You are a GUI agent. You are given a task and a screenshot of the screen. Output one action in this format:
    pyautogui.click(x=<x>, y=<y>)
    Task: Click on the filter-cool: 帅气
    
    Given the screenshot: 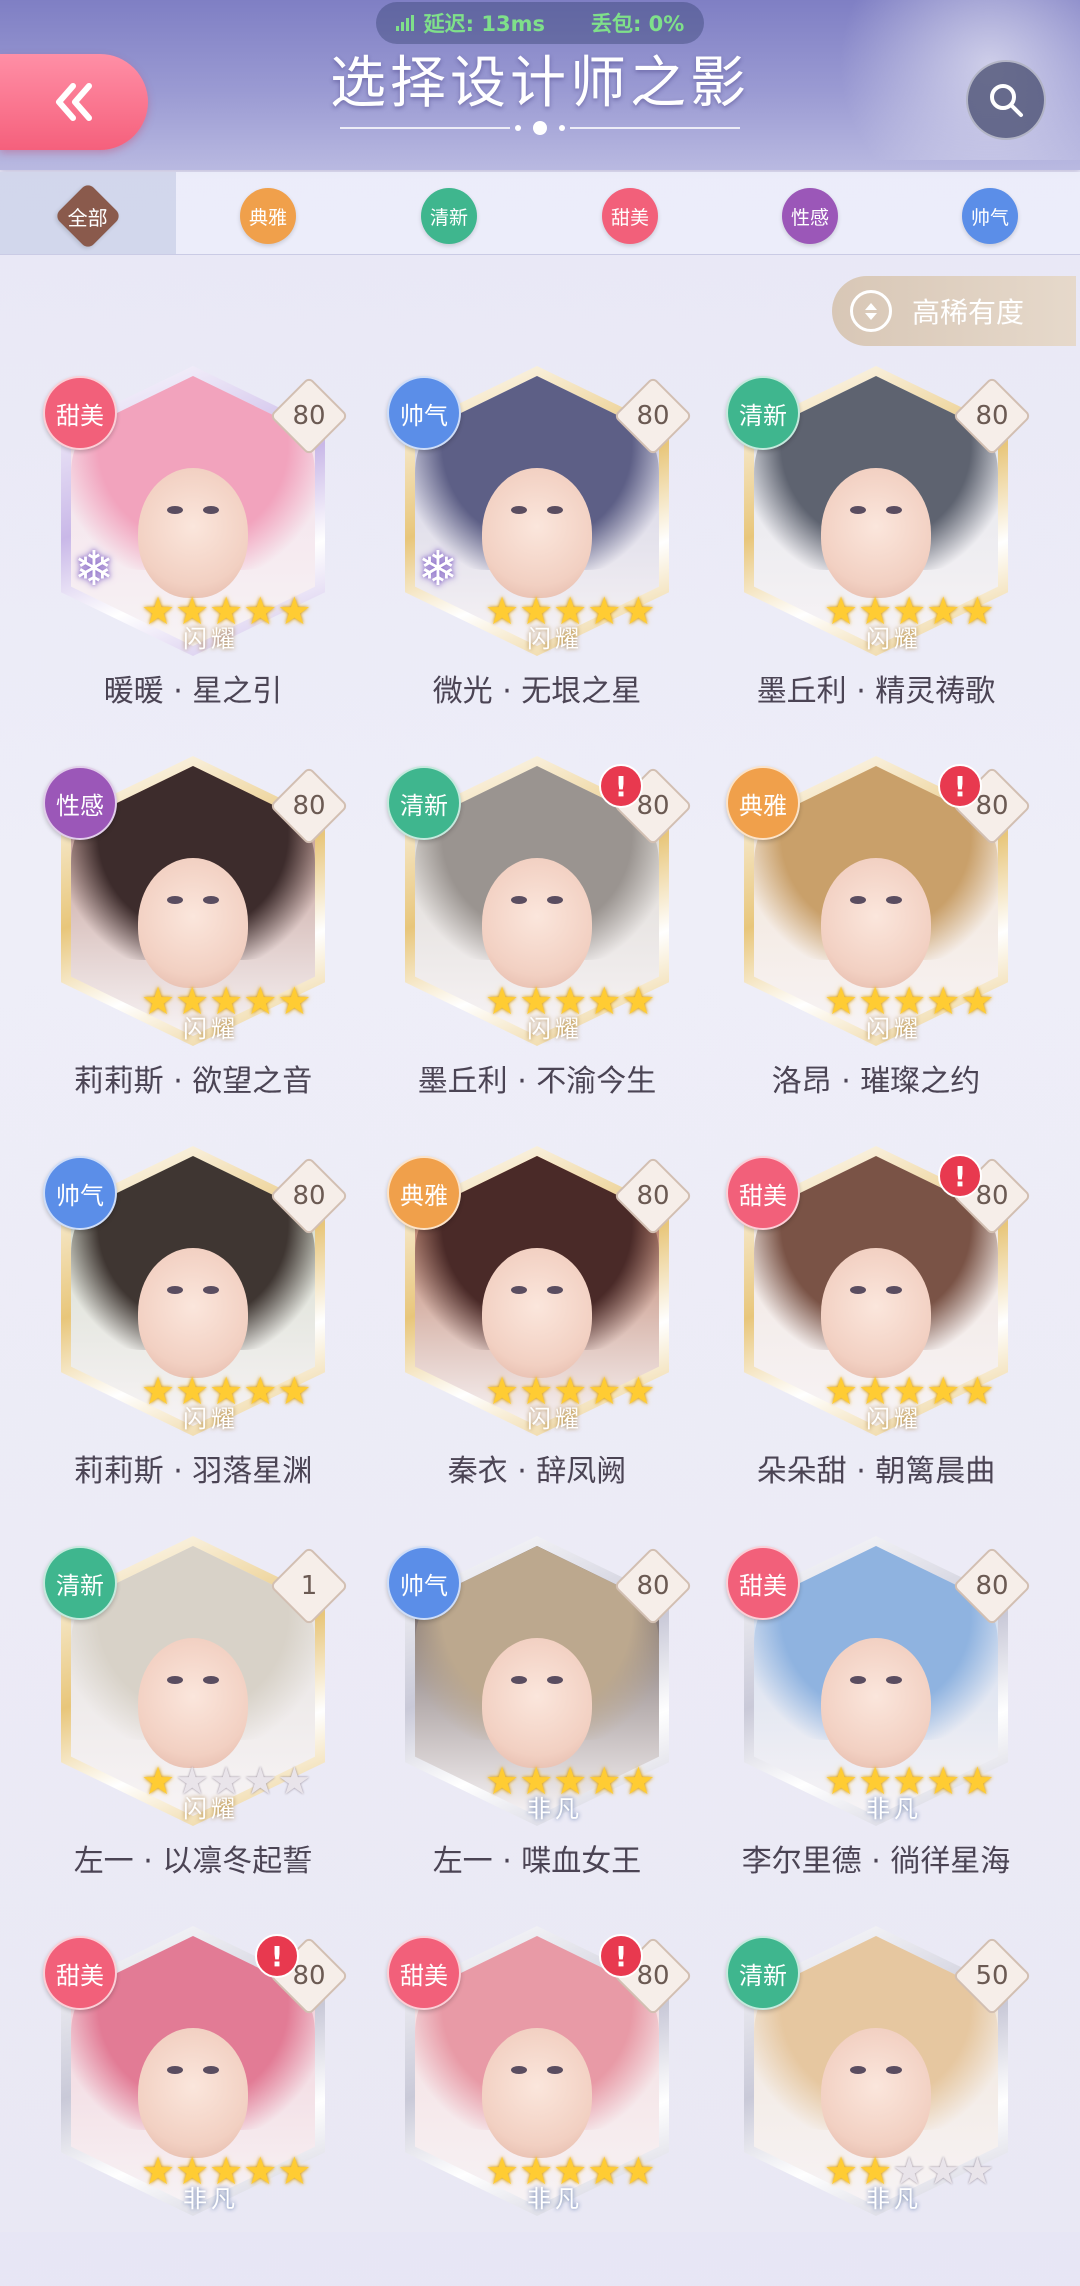 What is the action you would take?
    pyautogui.click(x=990, y=216)
    